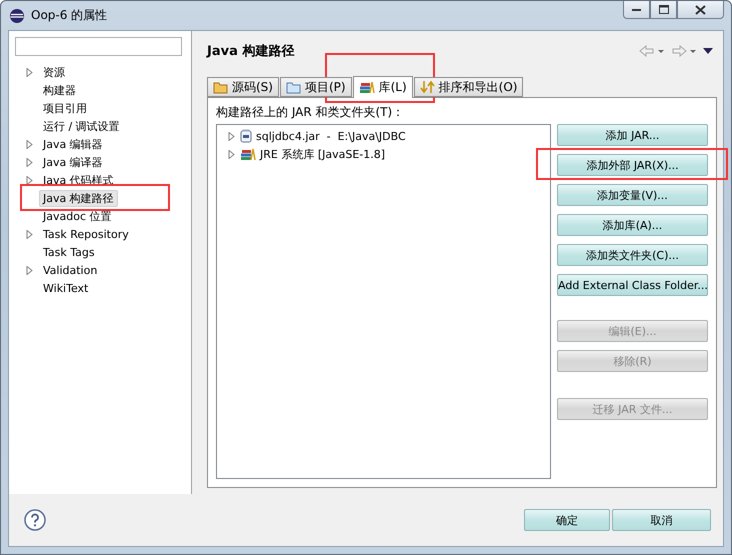 The height and width of the screenshot is (555, 732). I want to click on nav-item: Java 编译器, so click(73, 162).